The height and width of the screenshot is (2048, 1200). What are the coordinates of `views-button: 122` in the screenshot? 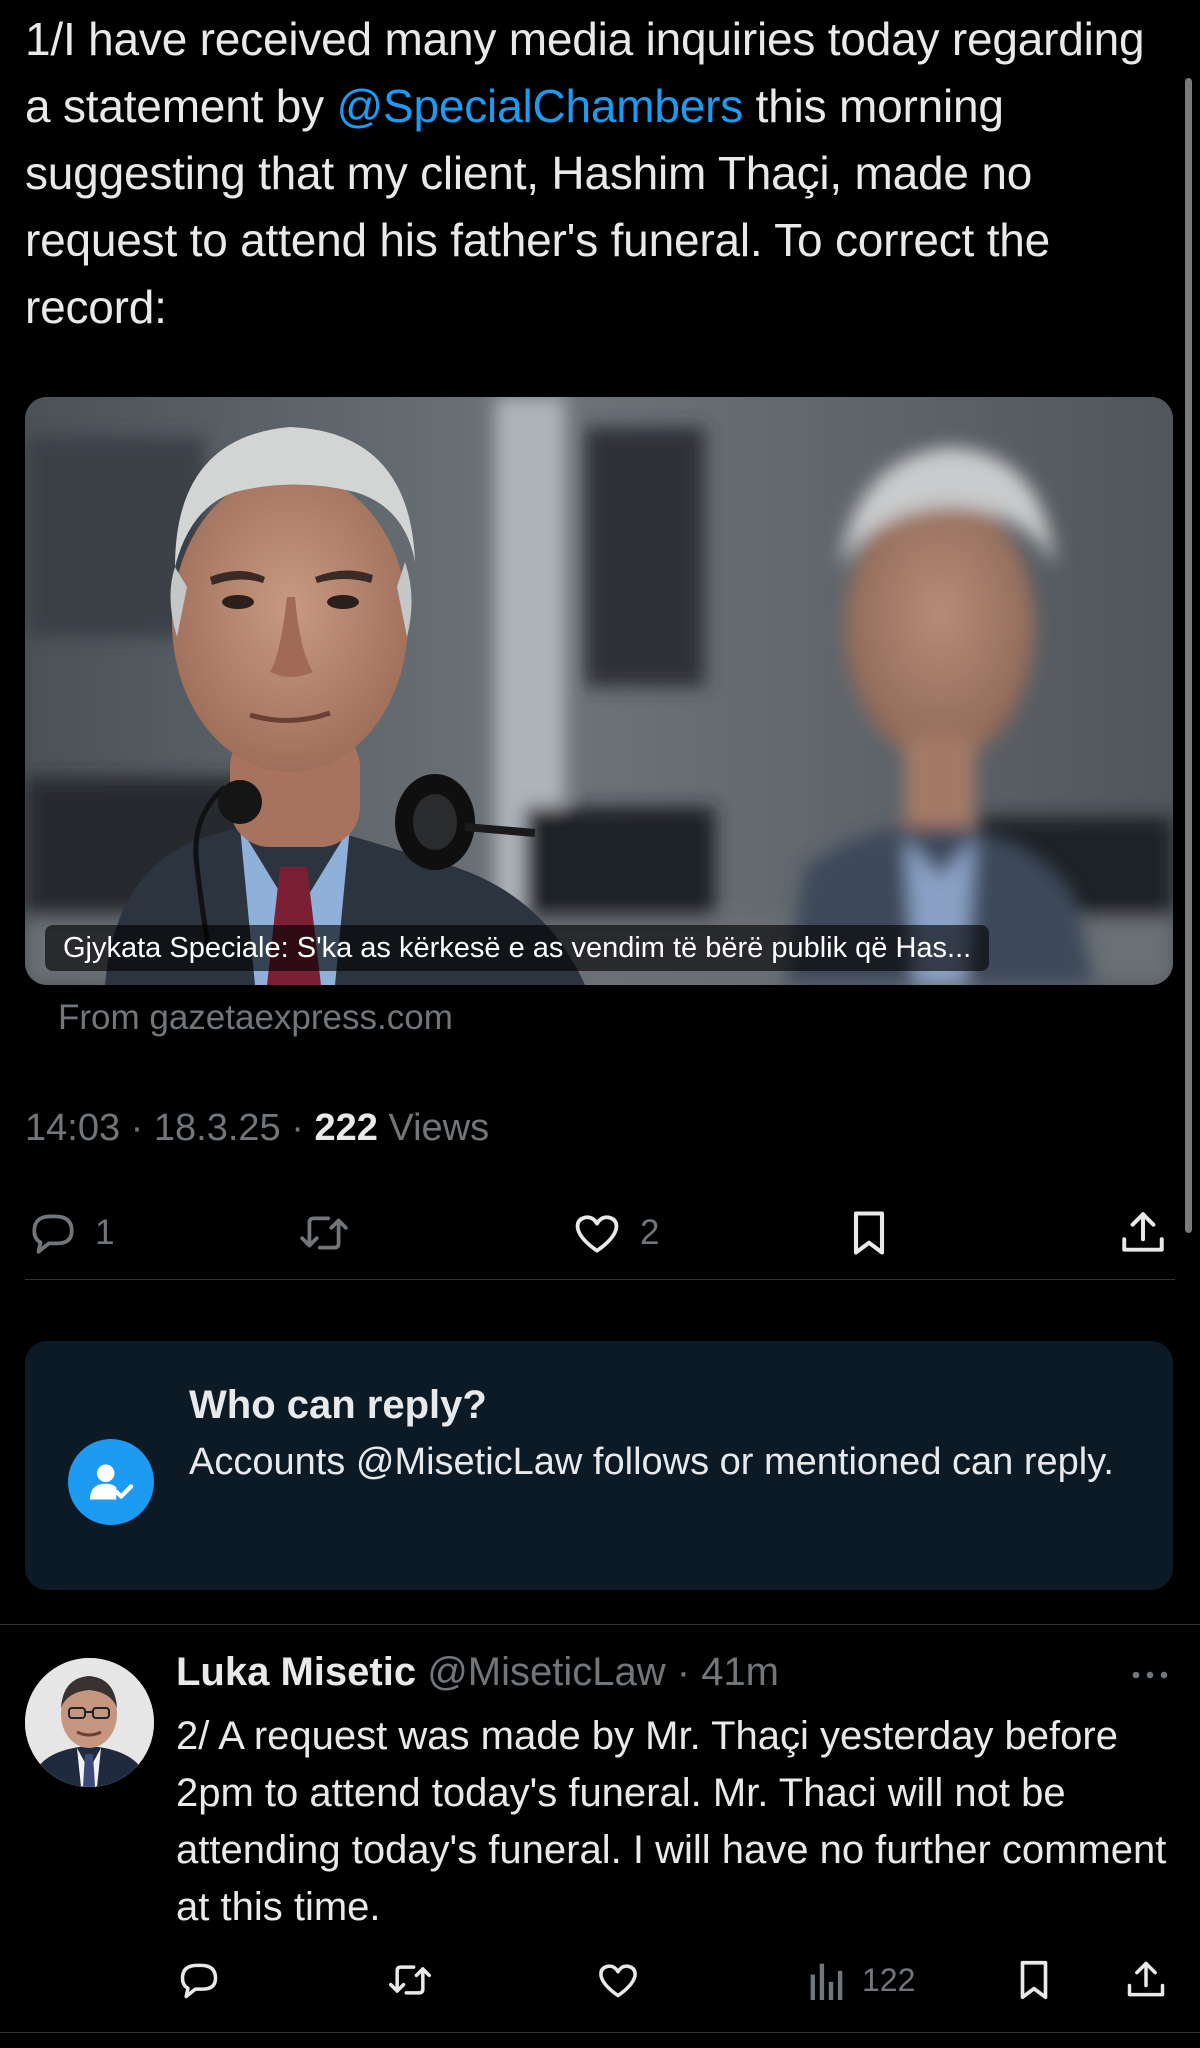 It's located at (861, 1980).